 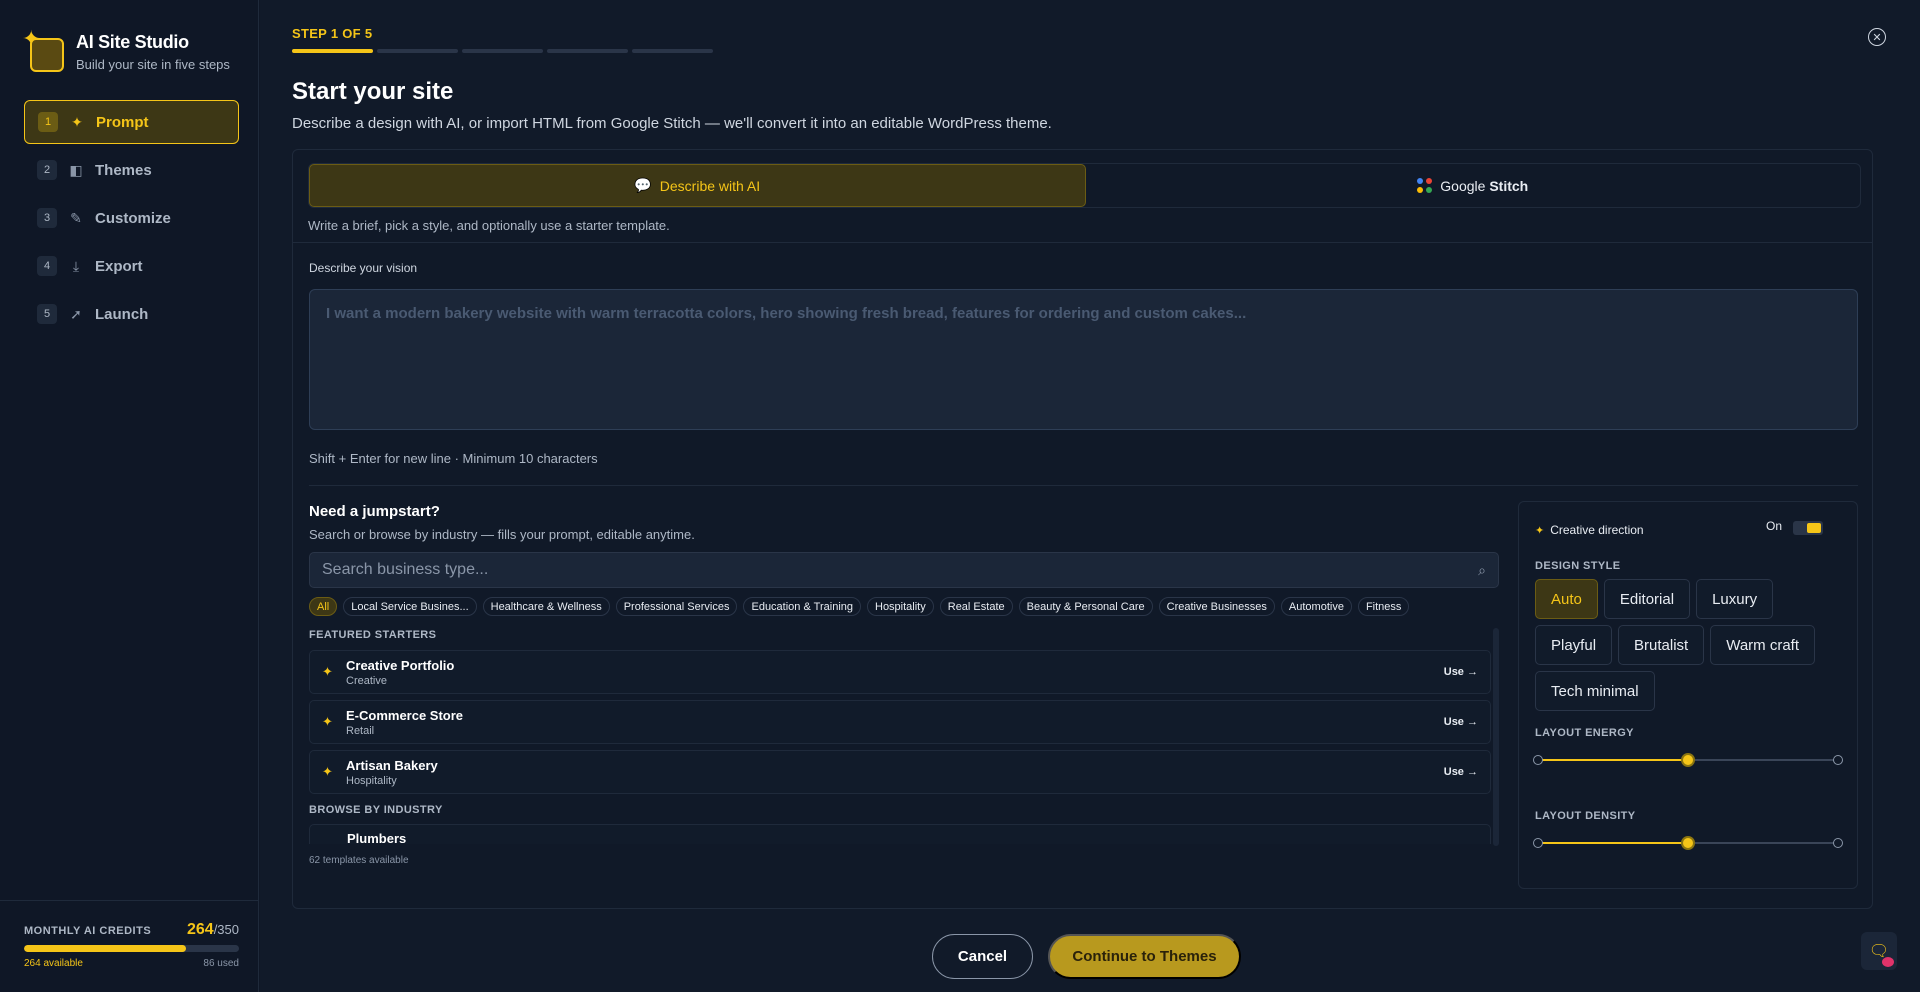 What do you see at coordinates (802, 606) in the screenshot?
I see `chip-education: Education & Training` at bounding box center [802, 606].